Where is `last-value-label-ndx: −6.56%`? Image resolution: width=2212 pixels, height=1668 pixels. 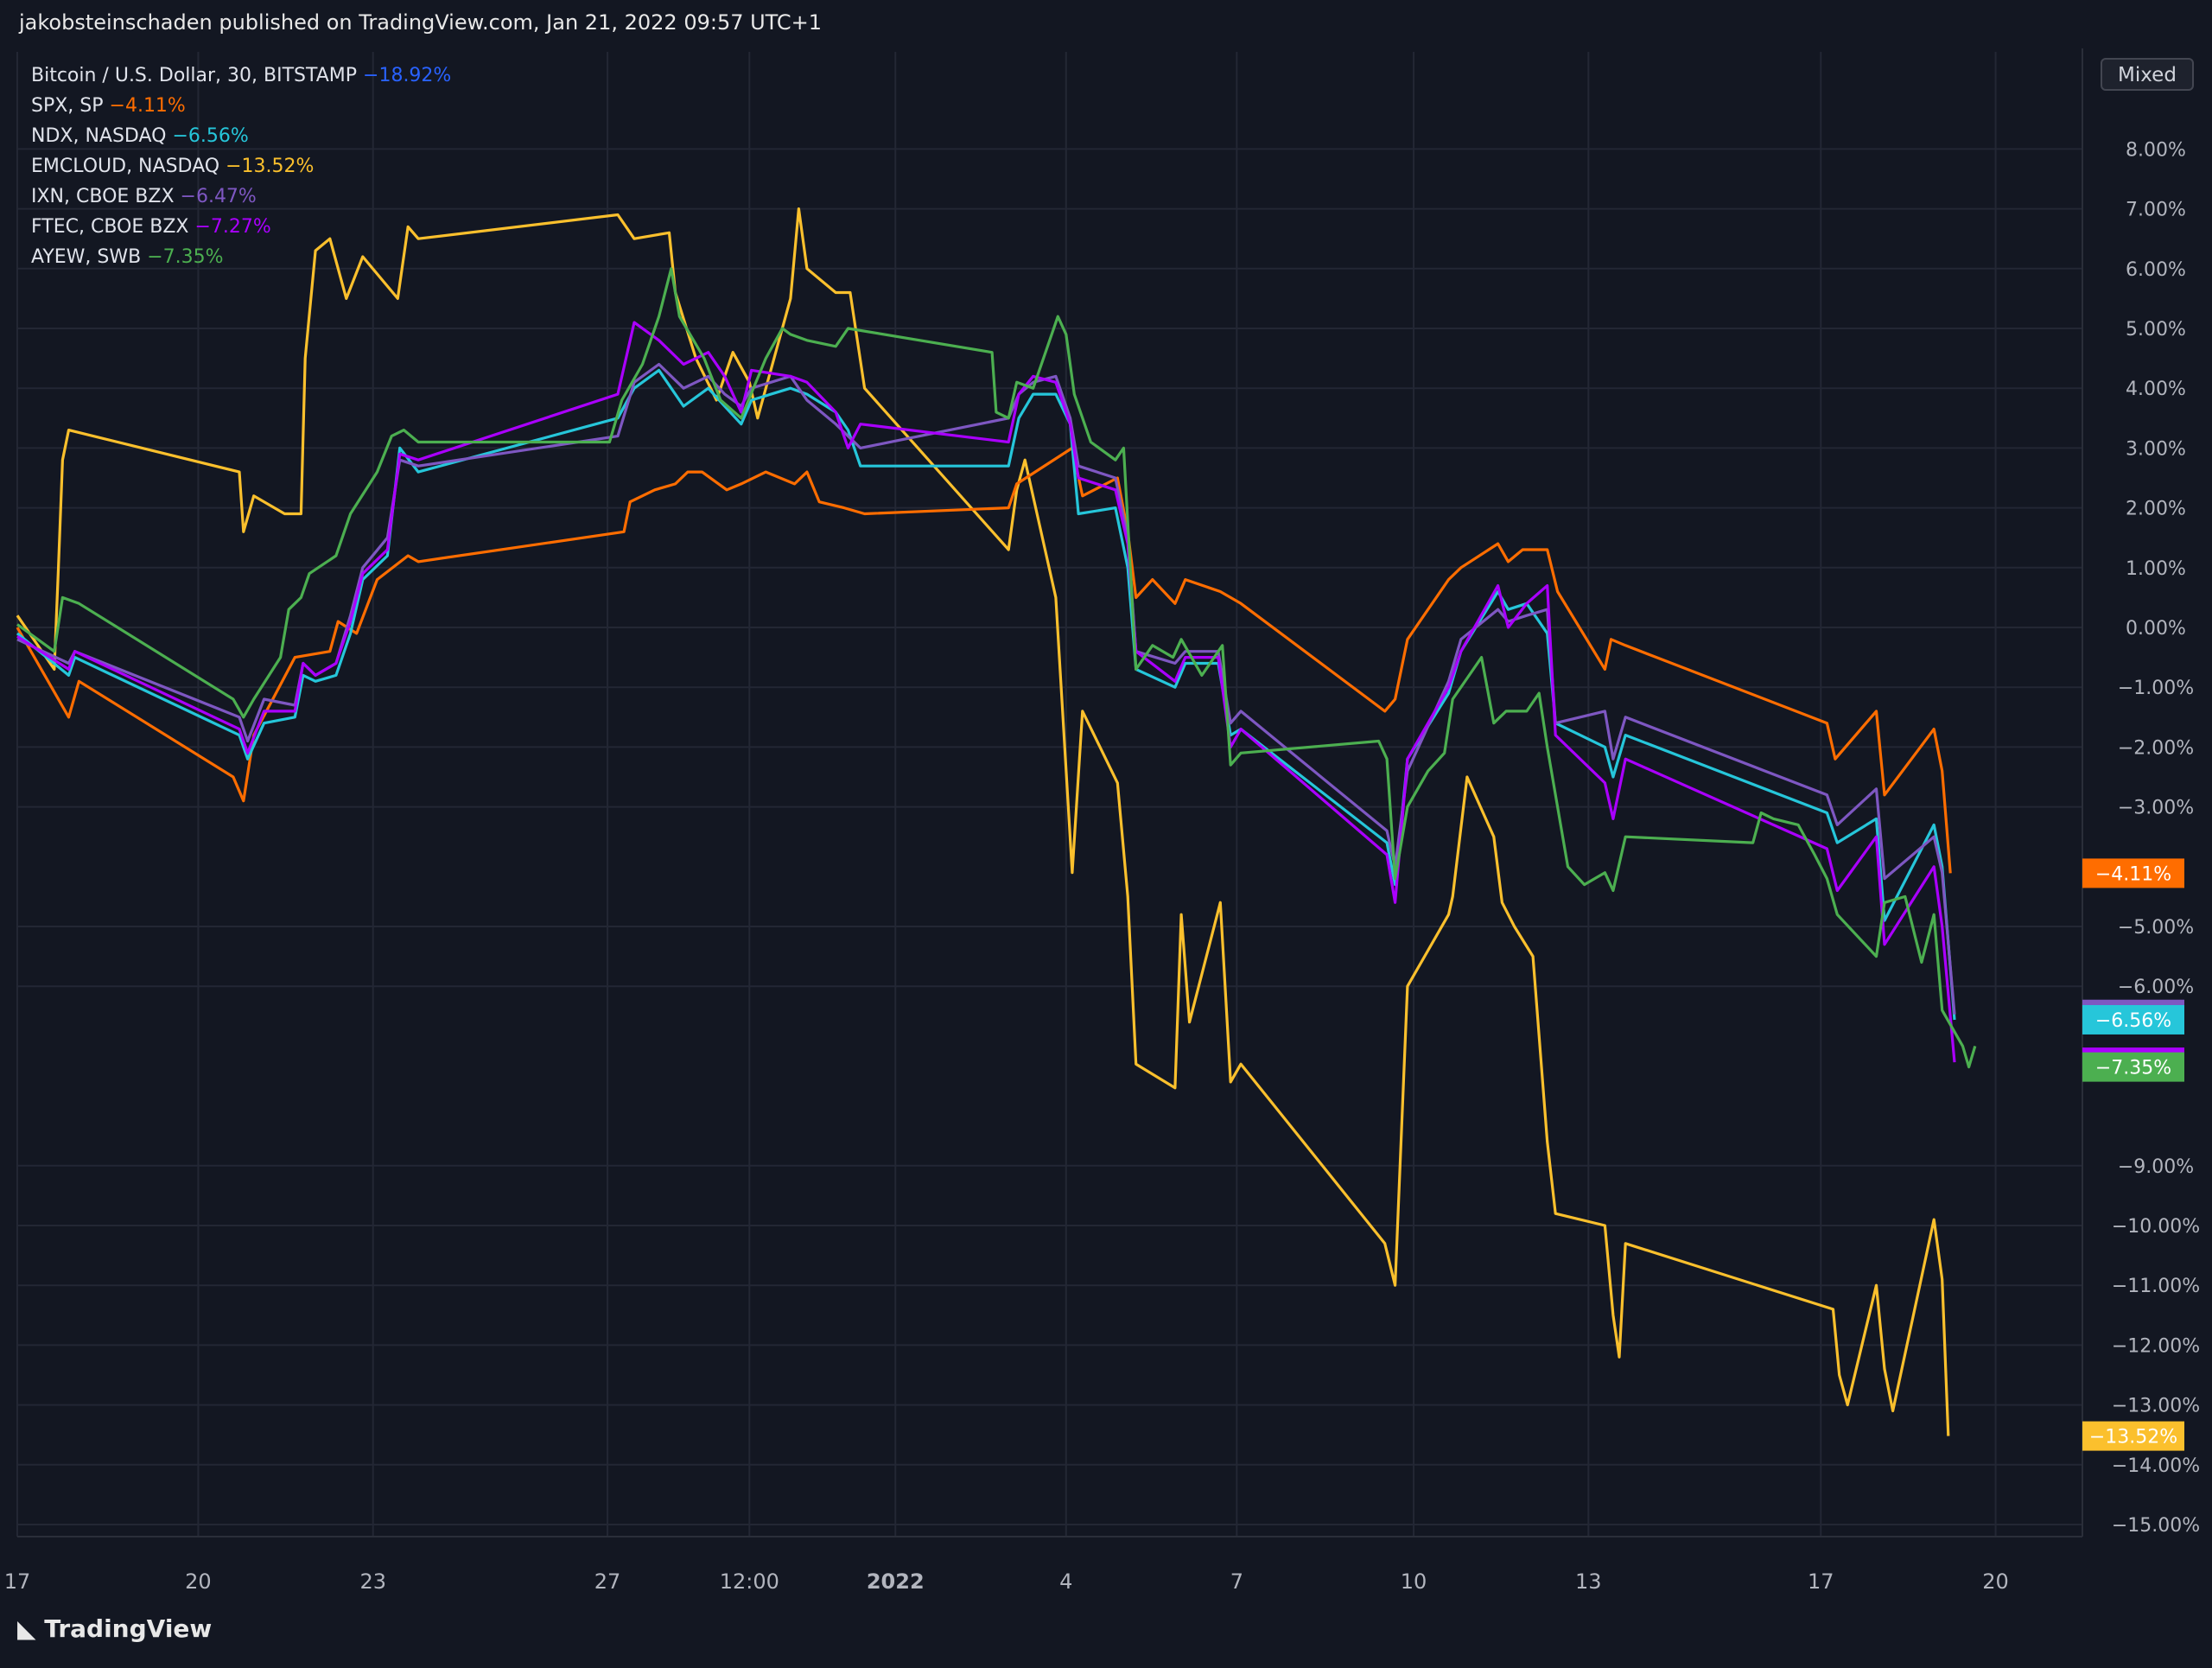
last-value-label-ndx: −6.56% is located at coordinates (2133, 1021).